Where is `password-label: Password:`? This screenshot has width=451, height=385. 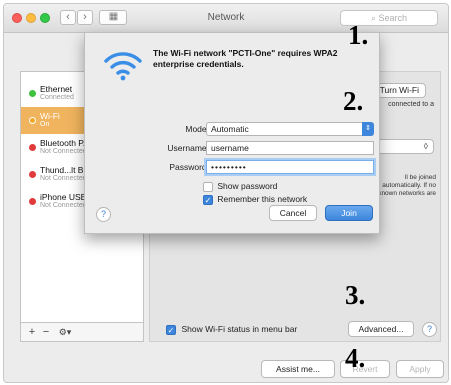 password-label: Password: is located at coordinates (189, 167).